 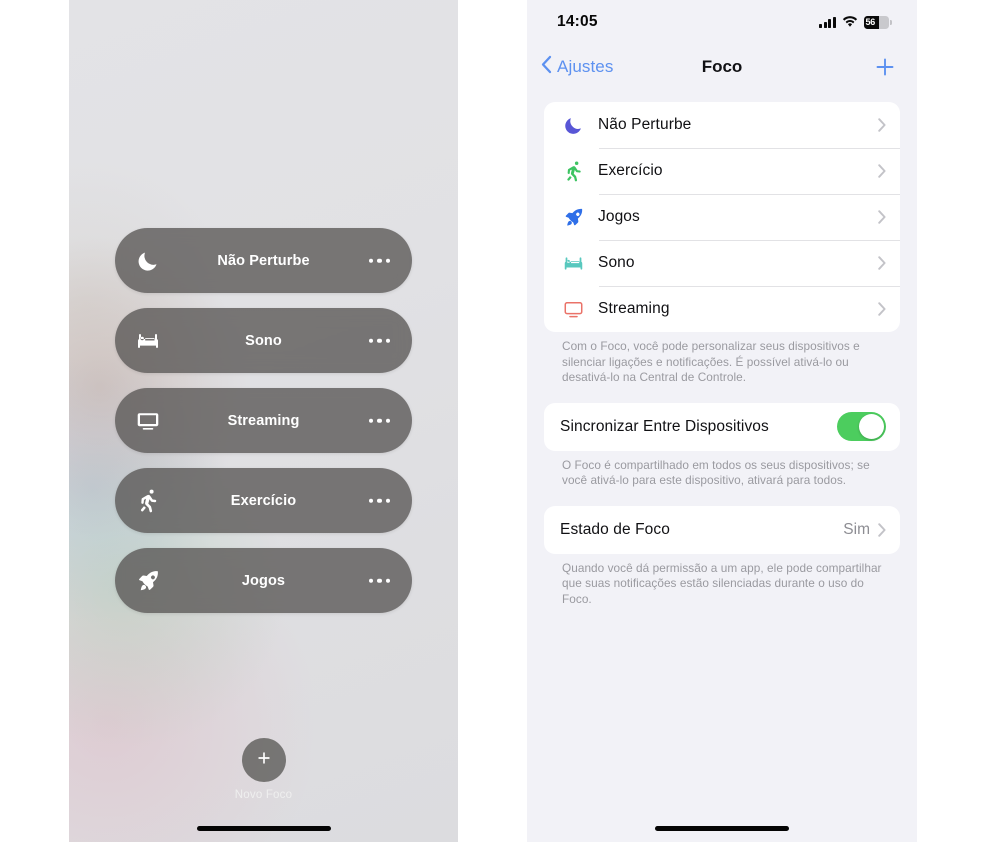 What do you see at coordinates (722, 171) in the screenshot?
I see `focus-row-exercicio: Exercício` at bounding box center [722, 171].